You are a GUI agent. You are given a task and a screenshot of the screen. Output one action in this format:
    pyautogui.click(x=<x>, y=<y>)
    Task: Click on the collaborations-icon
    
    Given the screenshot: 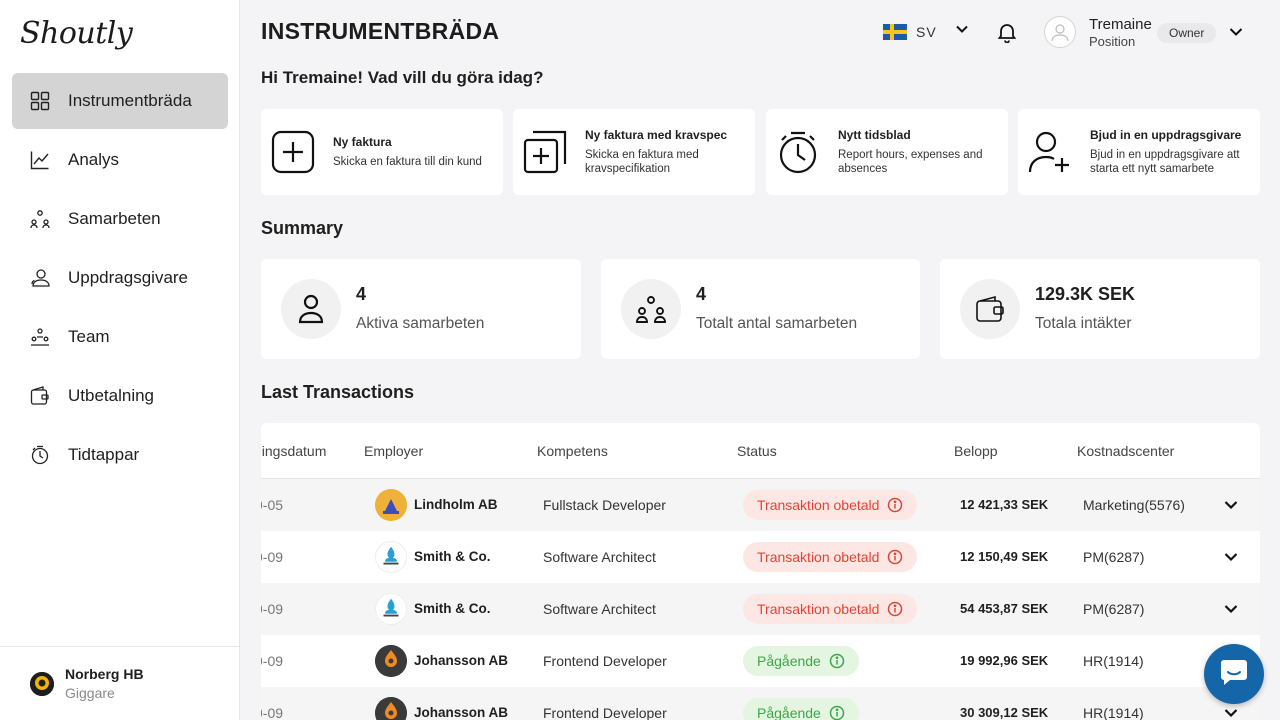 What is the action you would take?
    pyautogui.click(x=40, y=219)
    